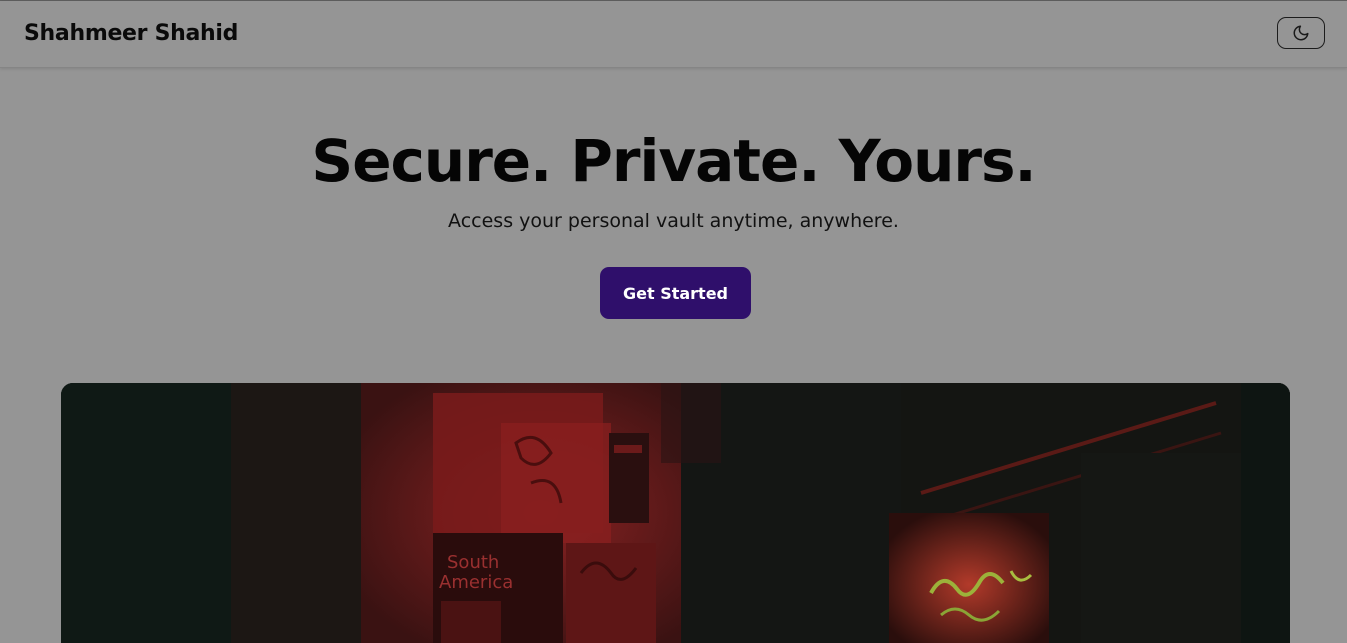  I want to click on theme-toggle-button, so click(1301, 33).